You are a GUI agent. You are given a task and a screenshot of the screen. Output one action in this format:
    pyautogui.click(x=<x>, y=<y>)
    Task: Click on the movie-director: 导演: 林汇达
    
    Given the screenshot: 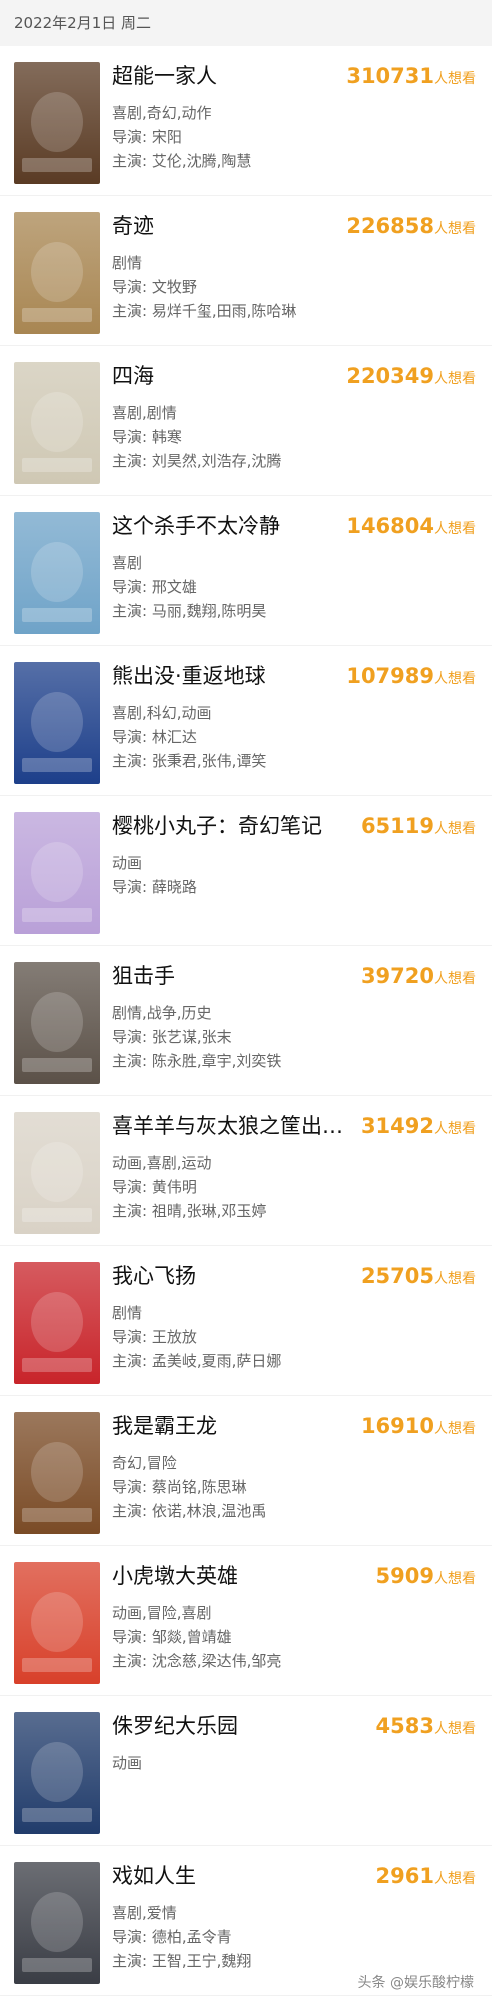 What is the action you would take?
    pyautogui.click(x=154, y=737)
    